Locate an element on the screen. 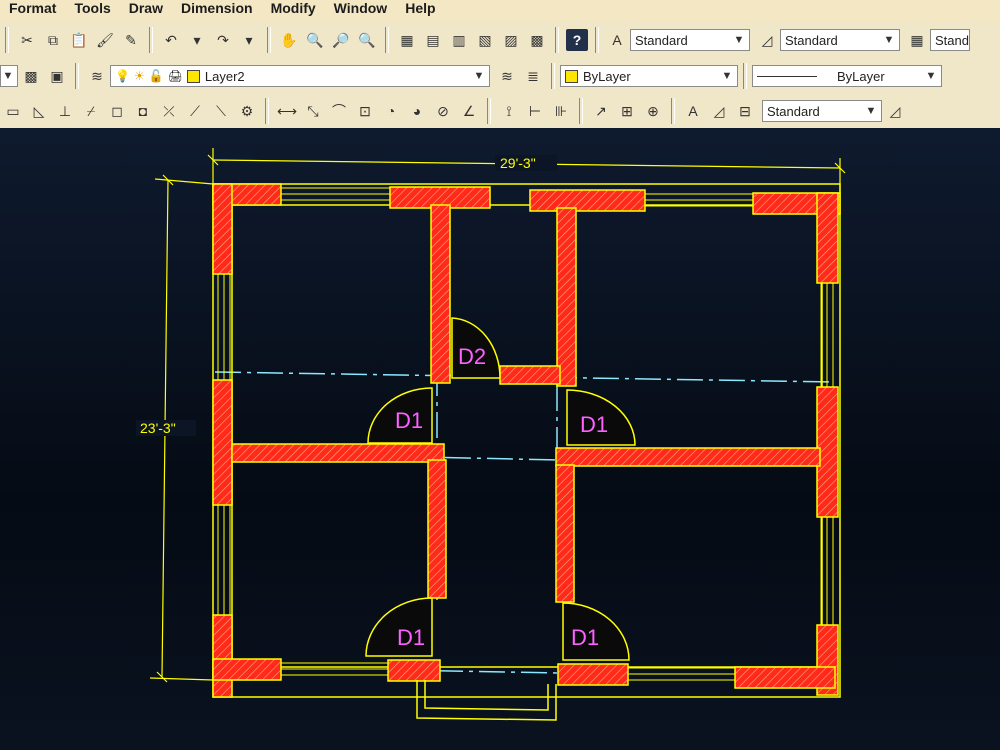 The image size is (1000, 750). insert-icon: ◘ is located at coordinates (143, 111).